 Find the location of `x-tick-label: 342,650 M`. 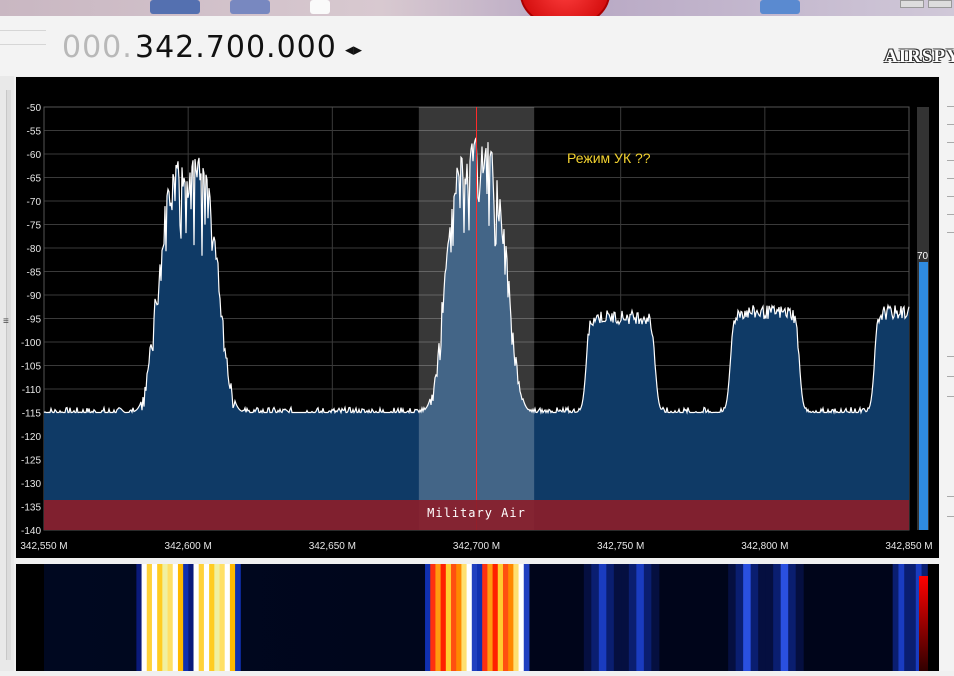

x-tick-label: 342,650 M is located at coordinates (332, 546).